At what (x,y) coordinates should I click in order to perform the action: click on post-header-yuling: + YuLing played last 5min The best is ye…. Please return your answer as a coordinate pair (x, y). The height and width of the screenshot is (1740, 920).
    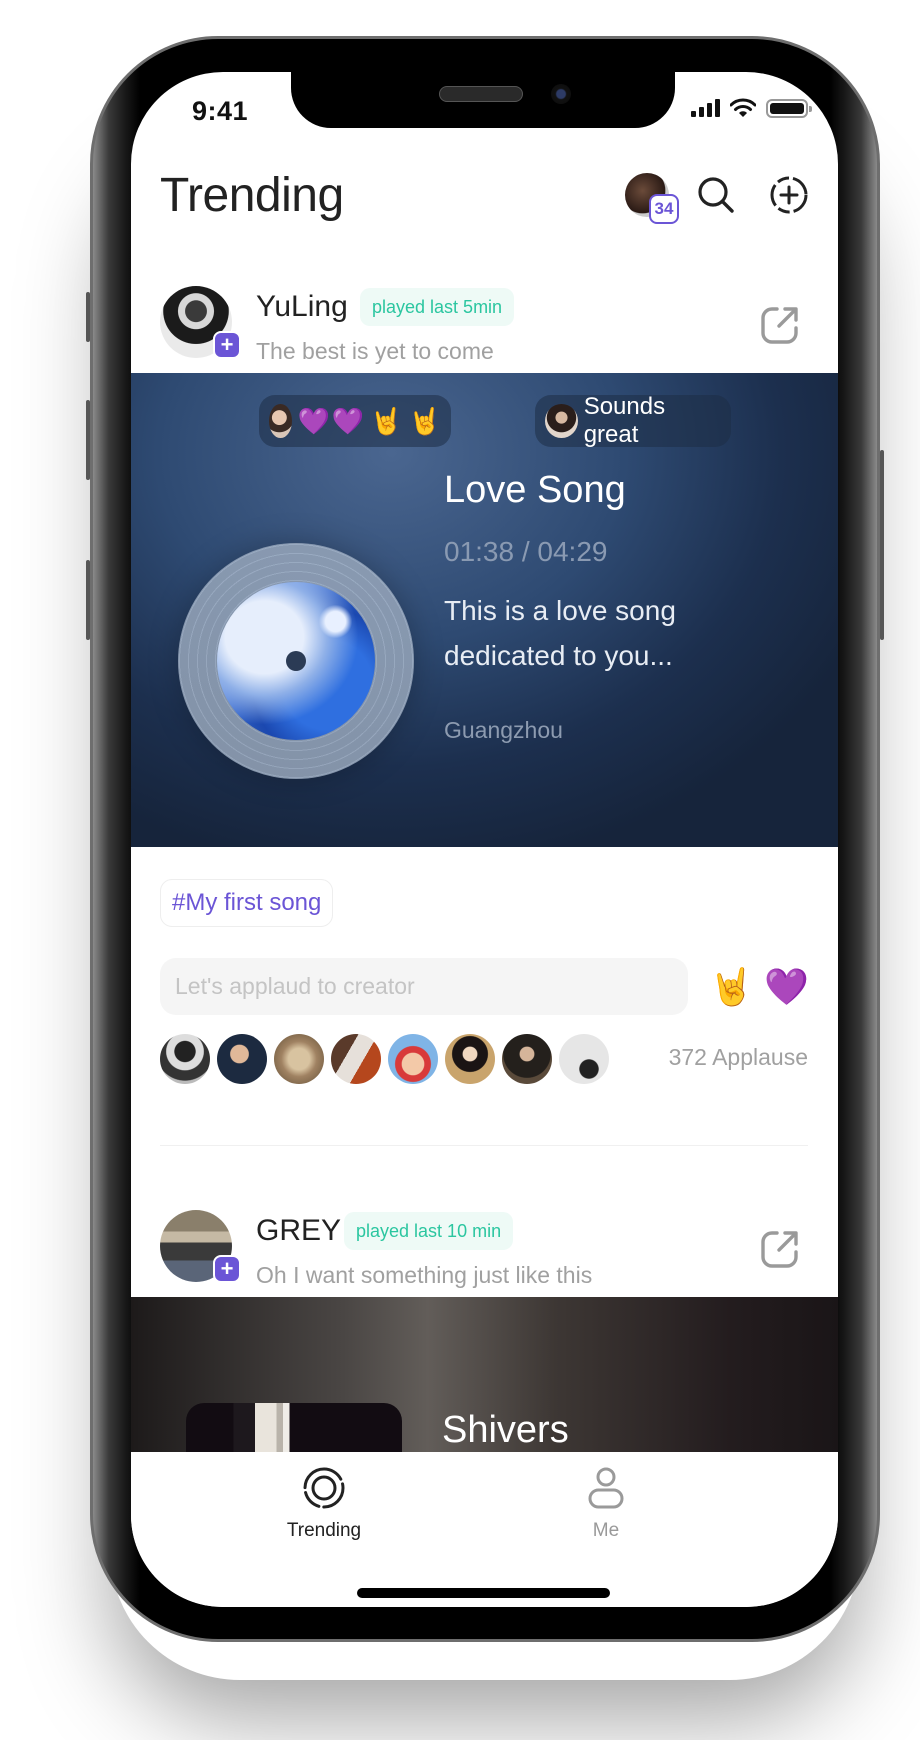
    Looking at the image, I should click on (484, 331).